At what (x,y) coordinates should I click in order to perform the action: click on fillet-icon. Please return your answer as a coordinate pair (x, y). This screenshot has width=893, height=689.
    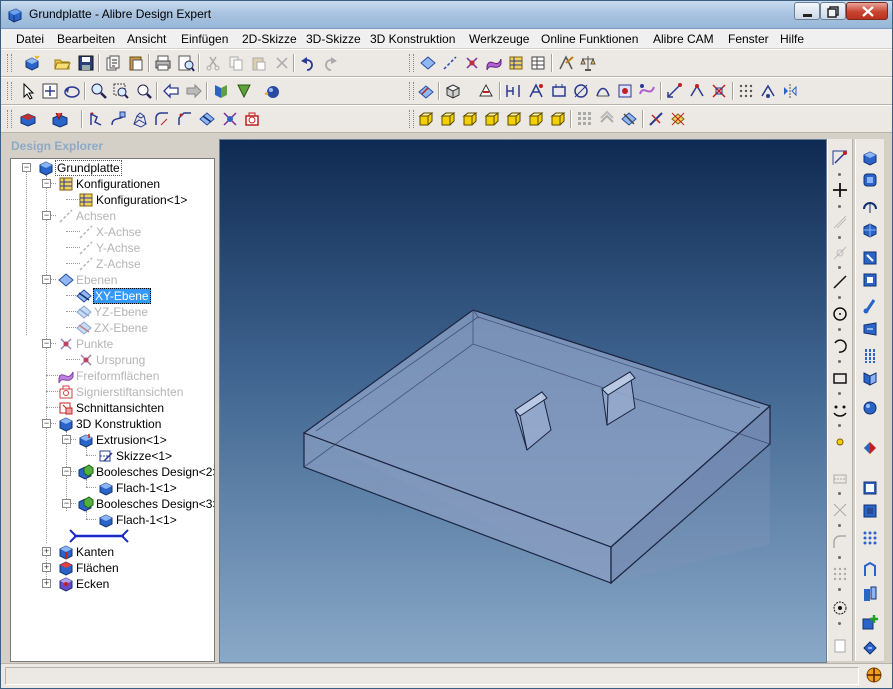
    Looking at the image, I should click on (162, 119).